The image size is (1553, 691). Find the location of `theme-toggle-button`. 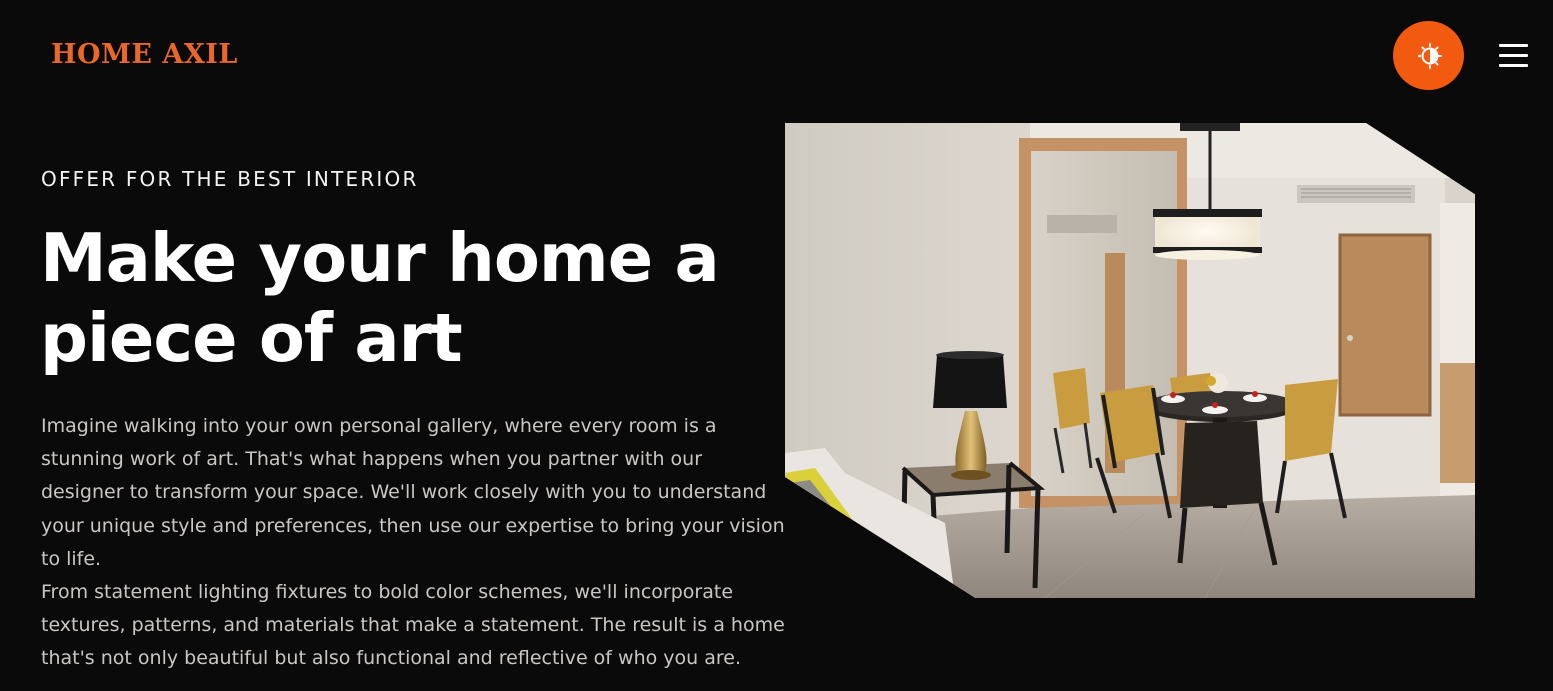

theme-toggle-button is located at coordinates (1428, 55).